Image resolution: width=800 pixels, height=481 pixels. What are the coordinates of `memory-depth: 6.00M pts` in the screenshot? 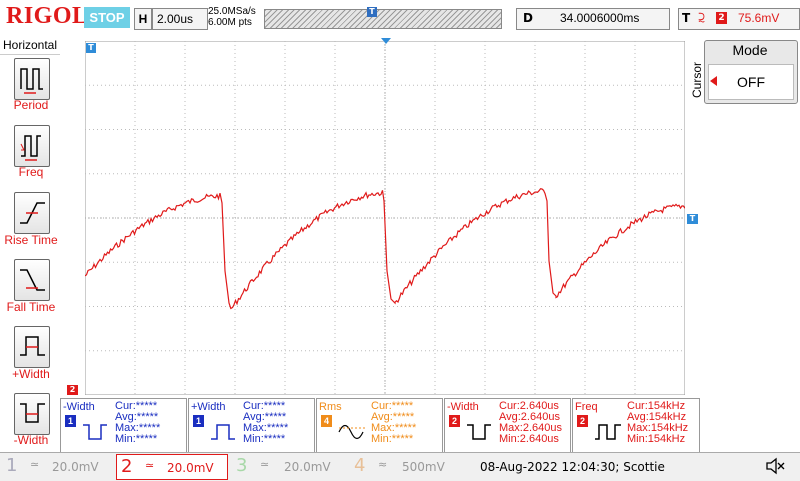 It's located at (230, 22).